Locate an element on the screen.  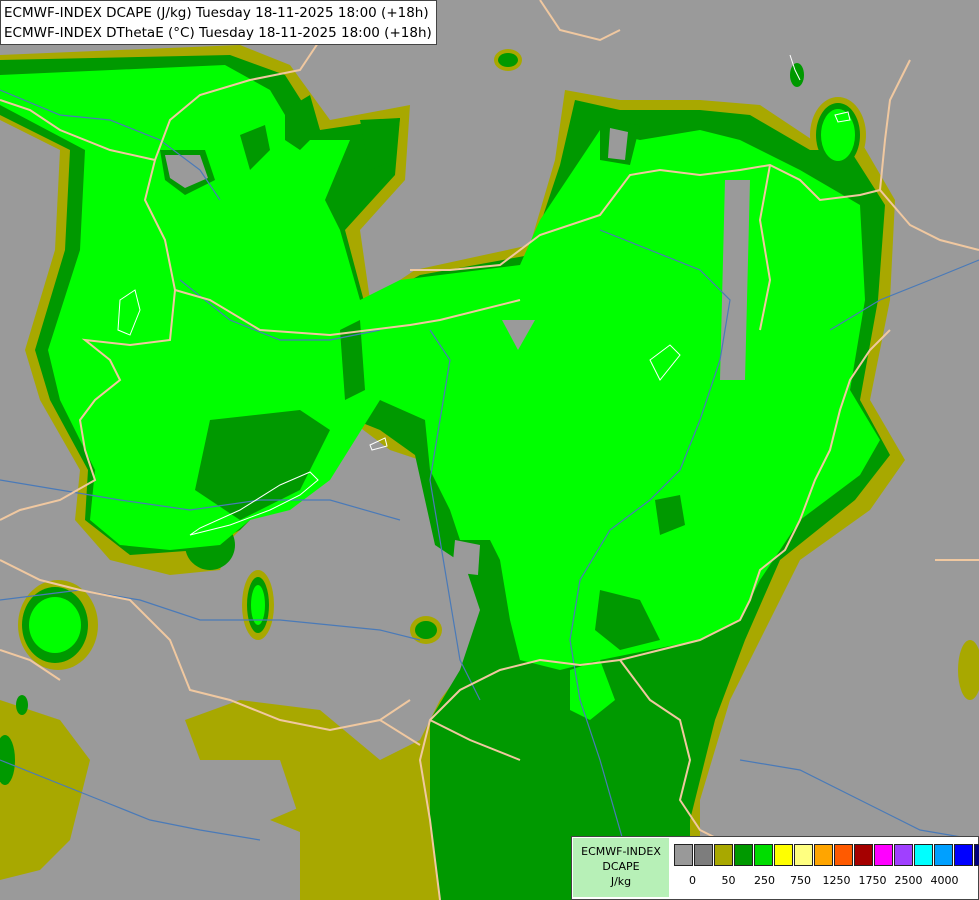
legend-tick-label: 250 is located at coordinates (764, 880).